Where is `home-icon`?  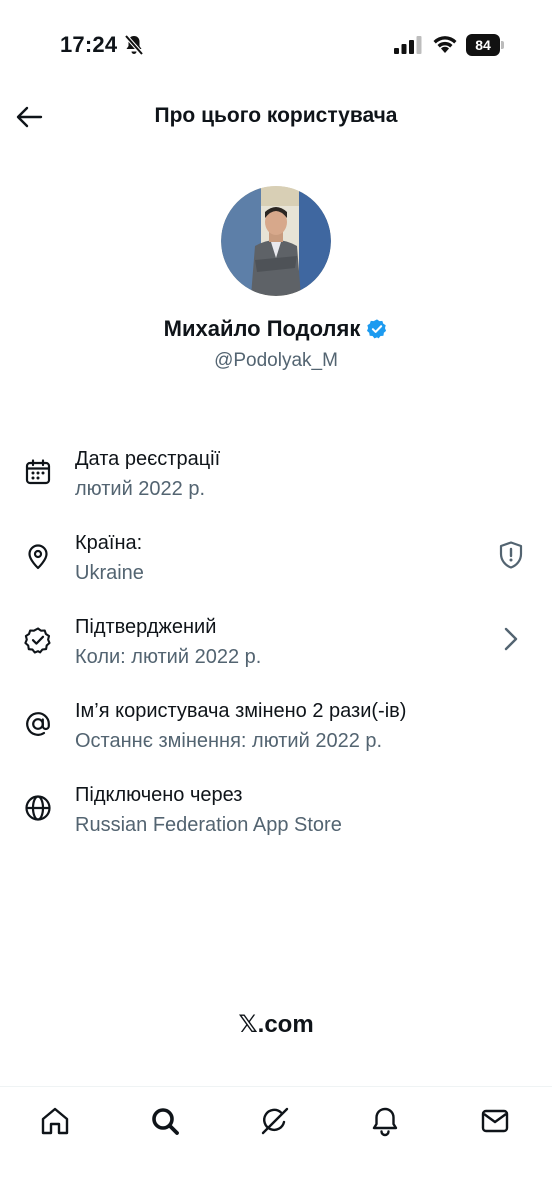 home-icon is located at coordinates (55, 1121).